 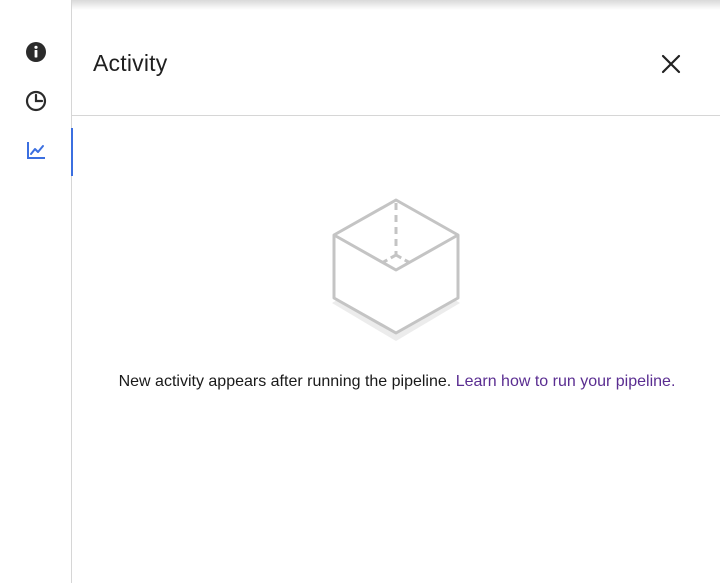 What do you see at coordinates (396, 269) in the screenshot?
I see `empty-box-icon` at bounding box center [396, 269].